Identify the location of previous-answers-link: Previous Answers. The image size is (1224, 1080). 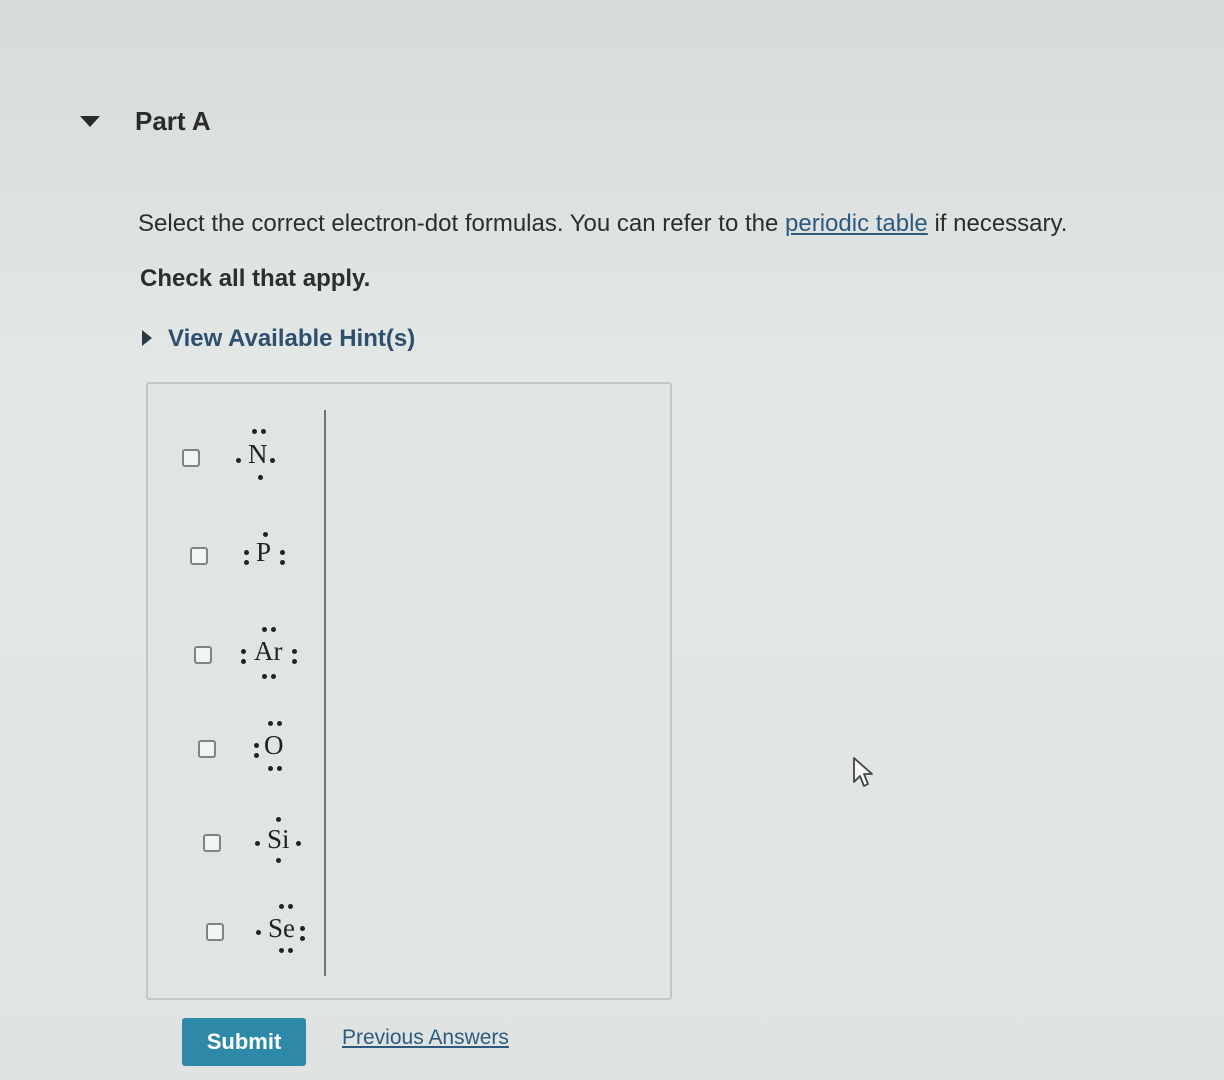
(425, 1038).